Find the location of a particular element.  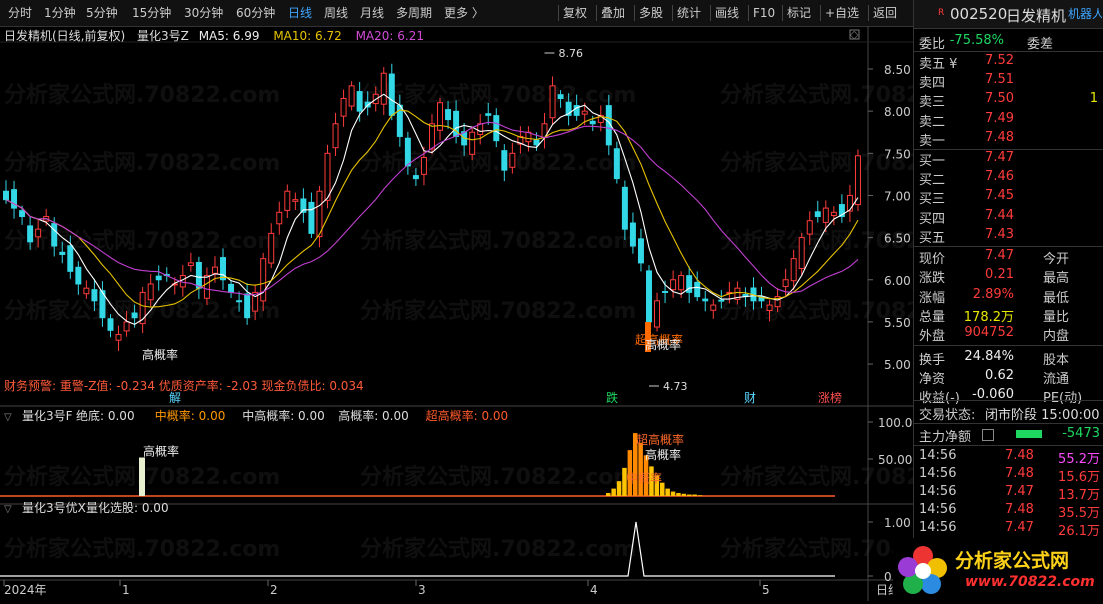

toolbar-action-8: 返回 is located at coordinates (885, 13).